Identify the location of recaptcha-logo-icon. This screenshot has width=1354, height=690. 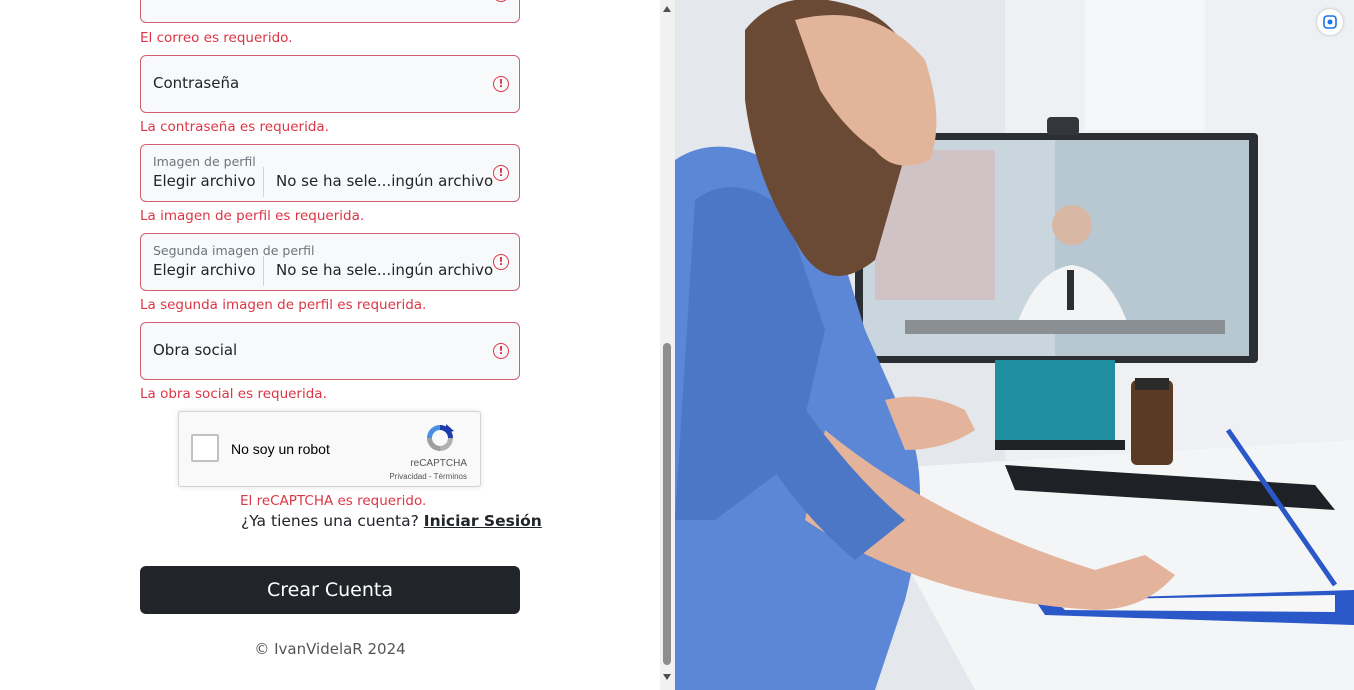
(440, 437).